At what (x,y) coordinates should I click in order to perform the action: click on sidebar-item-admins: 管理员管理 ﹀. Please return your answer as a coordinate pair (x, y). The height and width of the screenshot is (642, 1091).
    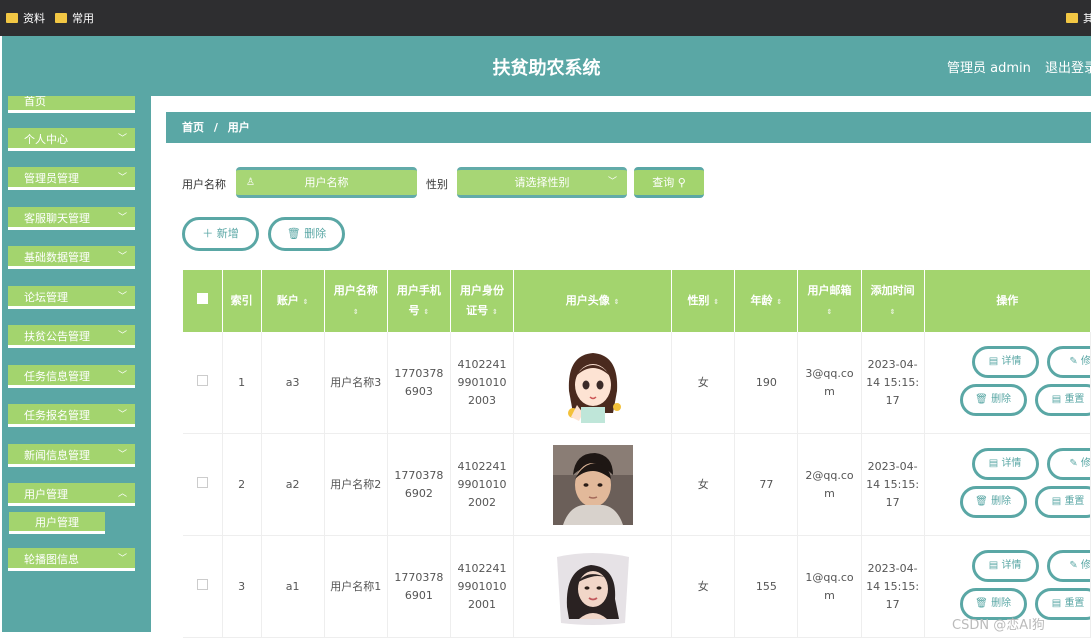
    Looking at the image, I should click on (71, 178).